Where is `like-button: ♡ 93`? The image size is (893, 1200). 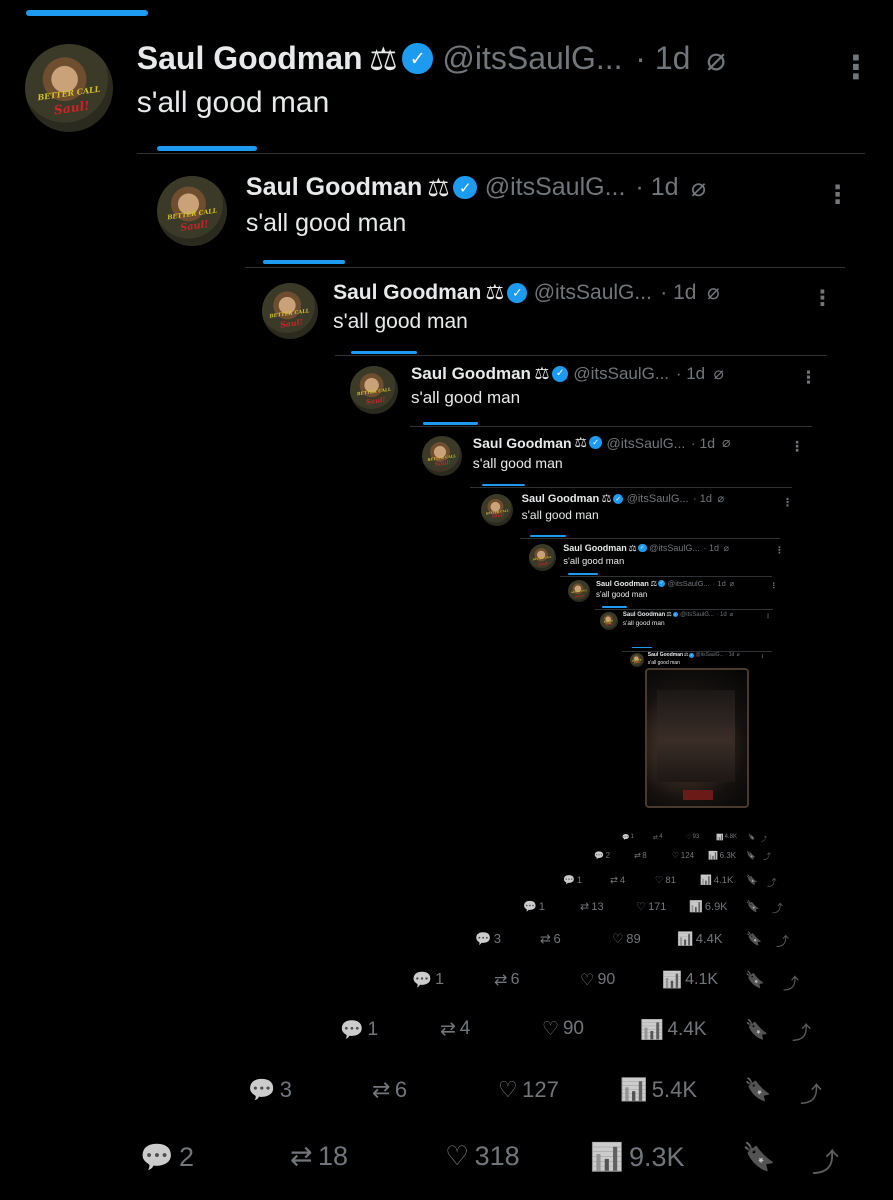
like-button: ♡ 93 is located at coordinates (692, 837).